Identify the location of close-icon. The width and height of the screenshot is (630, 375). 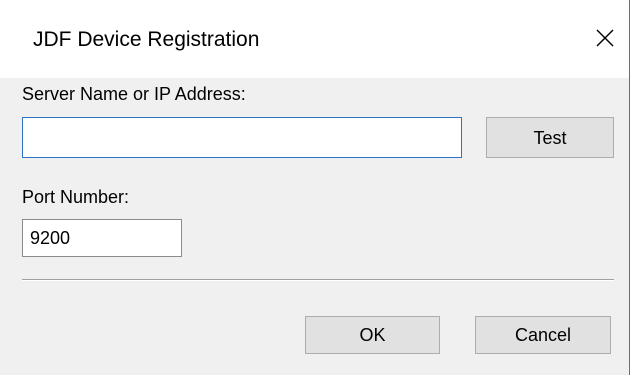
(605, 38).